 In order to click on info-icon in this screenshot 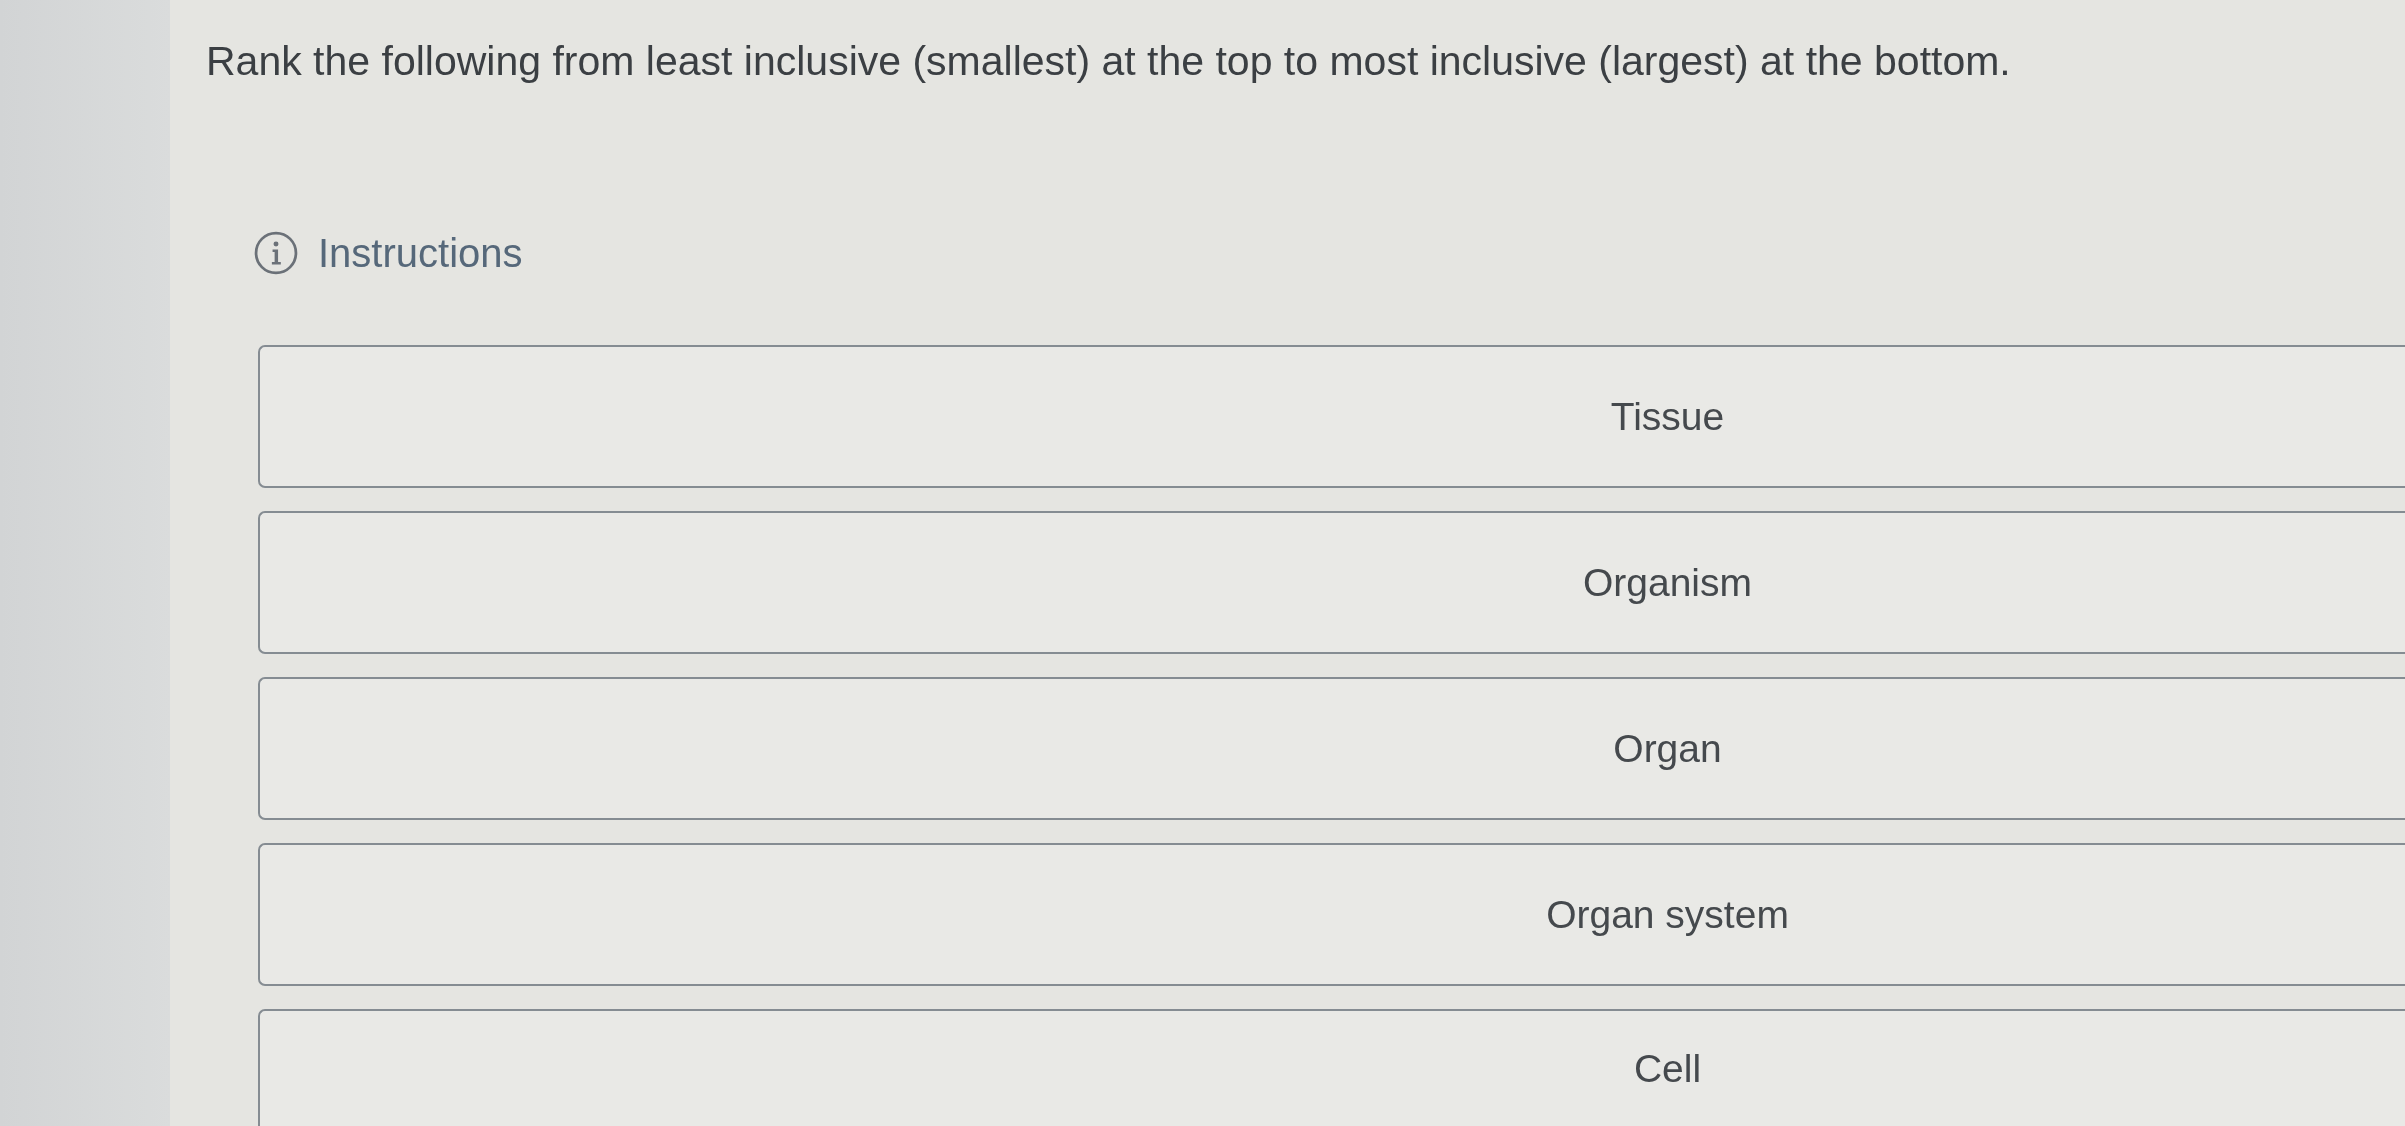, I will do `click(276, 253)`.